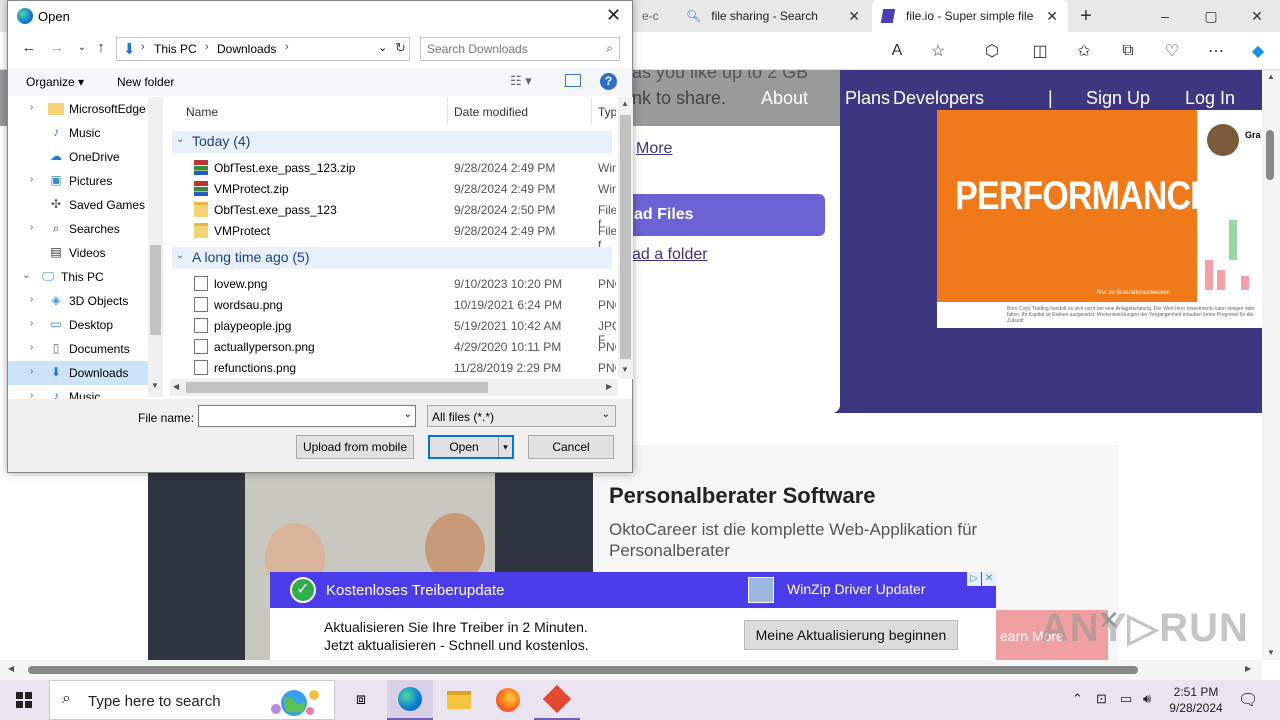 The width and height of the screenshot is (1280, 720). What do you see at coordinates (1077, 699) in the screenshot?
I see `show-hidden-icons-icon: ⌃` at bounding box center [1077, 699].